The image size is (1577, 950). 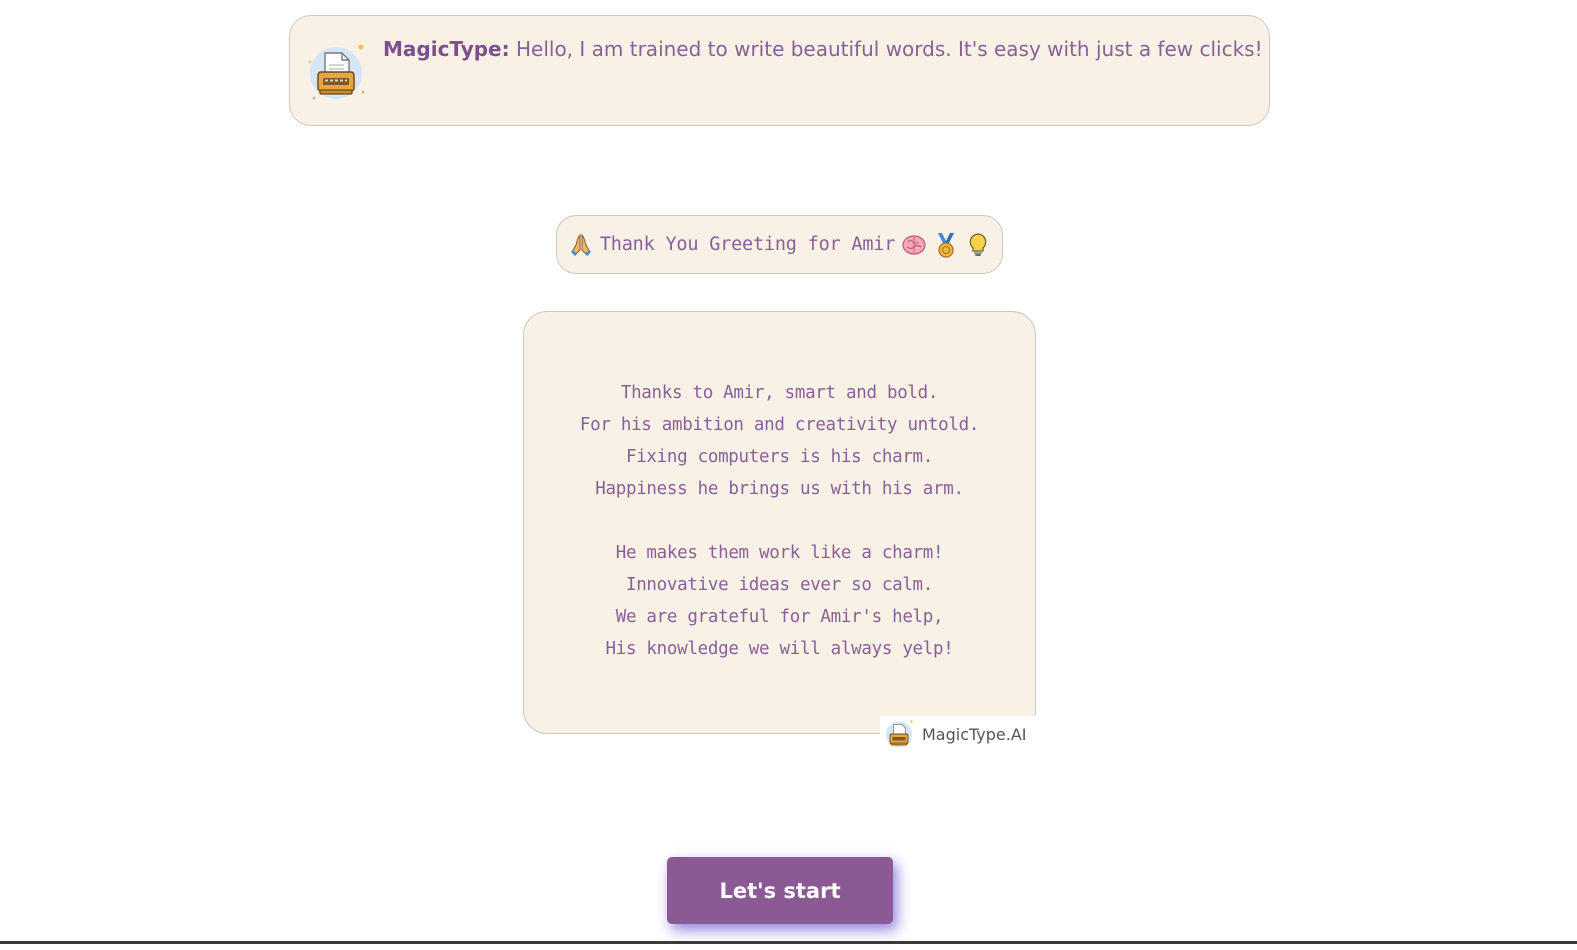 What do you see at coordinates (779, 457) in the screenshot?
I see `poem-line: Fixing computers is his charm.` at bounding box center [779, 457].